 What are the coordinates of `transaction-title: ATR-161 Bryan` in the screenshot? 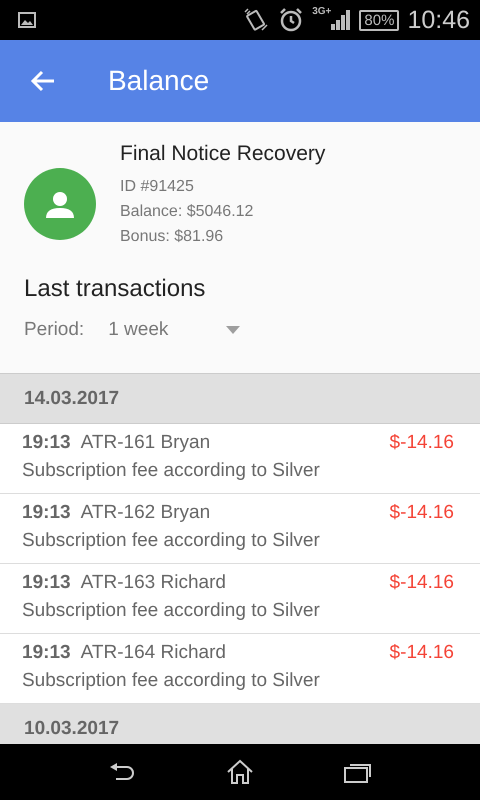 It's located at (146, 443).